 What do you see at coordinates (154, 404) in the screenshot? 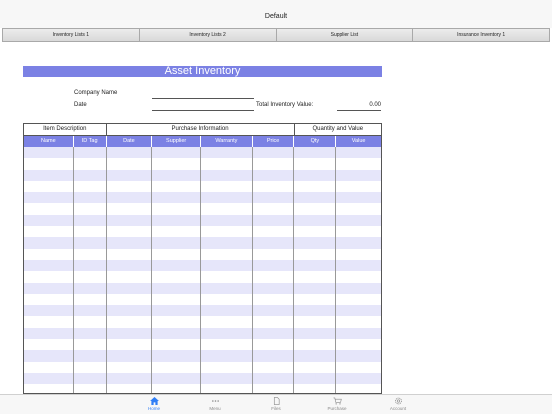
I see `tab-home: Home` at bounding box center [154, 404].